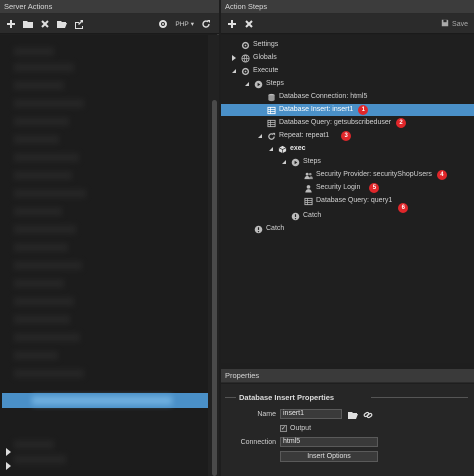 This screenshot has height=476, width=474. I want to click on step-badge: 6, so click(403, 208).